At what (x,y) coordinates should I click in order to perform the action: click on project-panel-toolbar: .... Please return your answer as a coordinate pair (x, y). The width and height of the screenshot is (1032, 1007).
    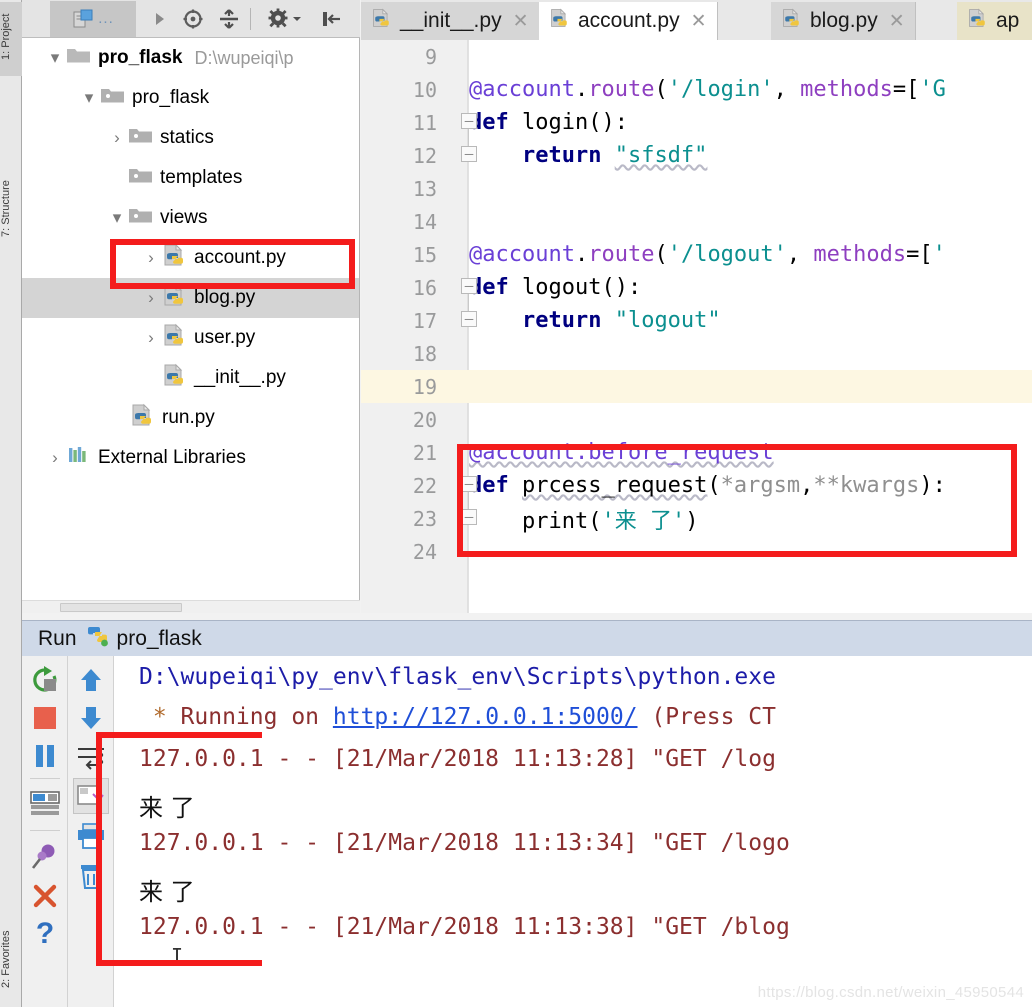
    Looking at the image, I should click on (191, 19).